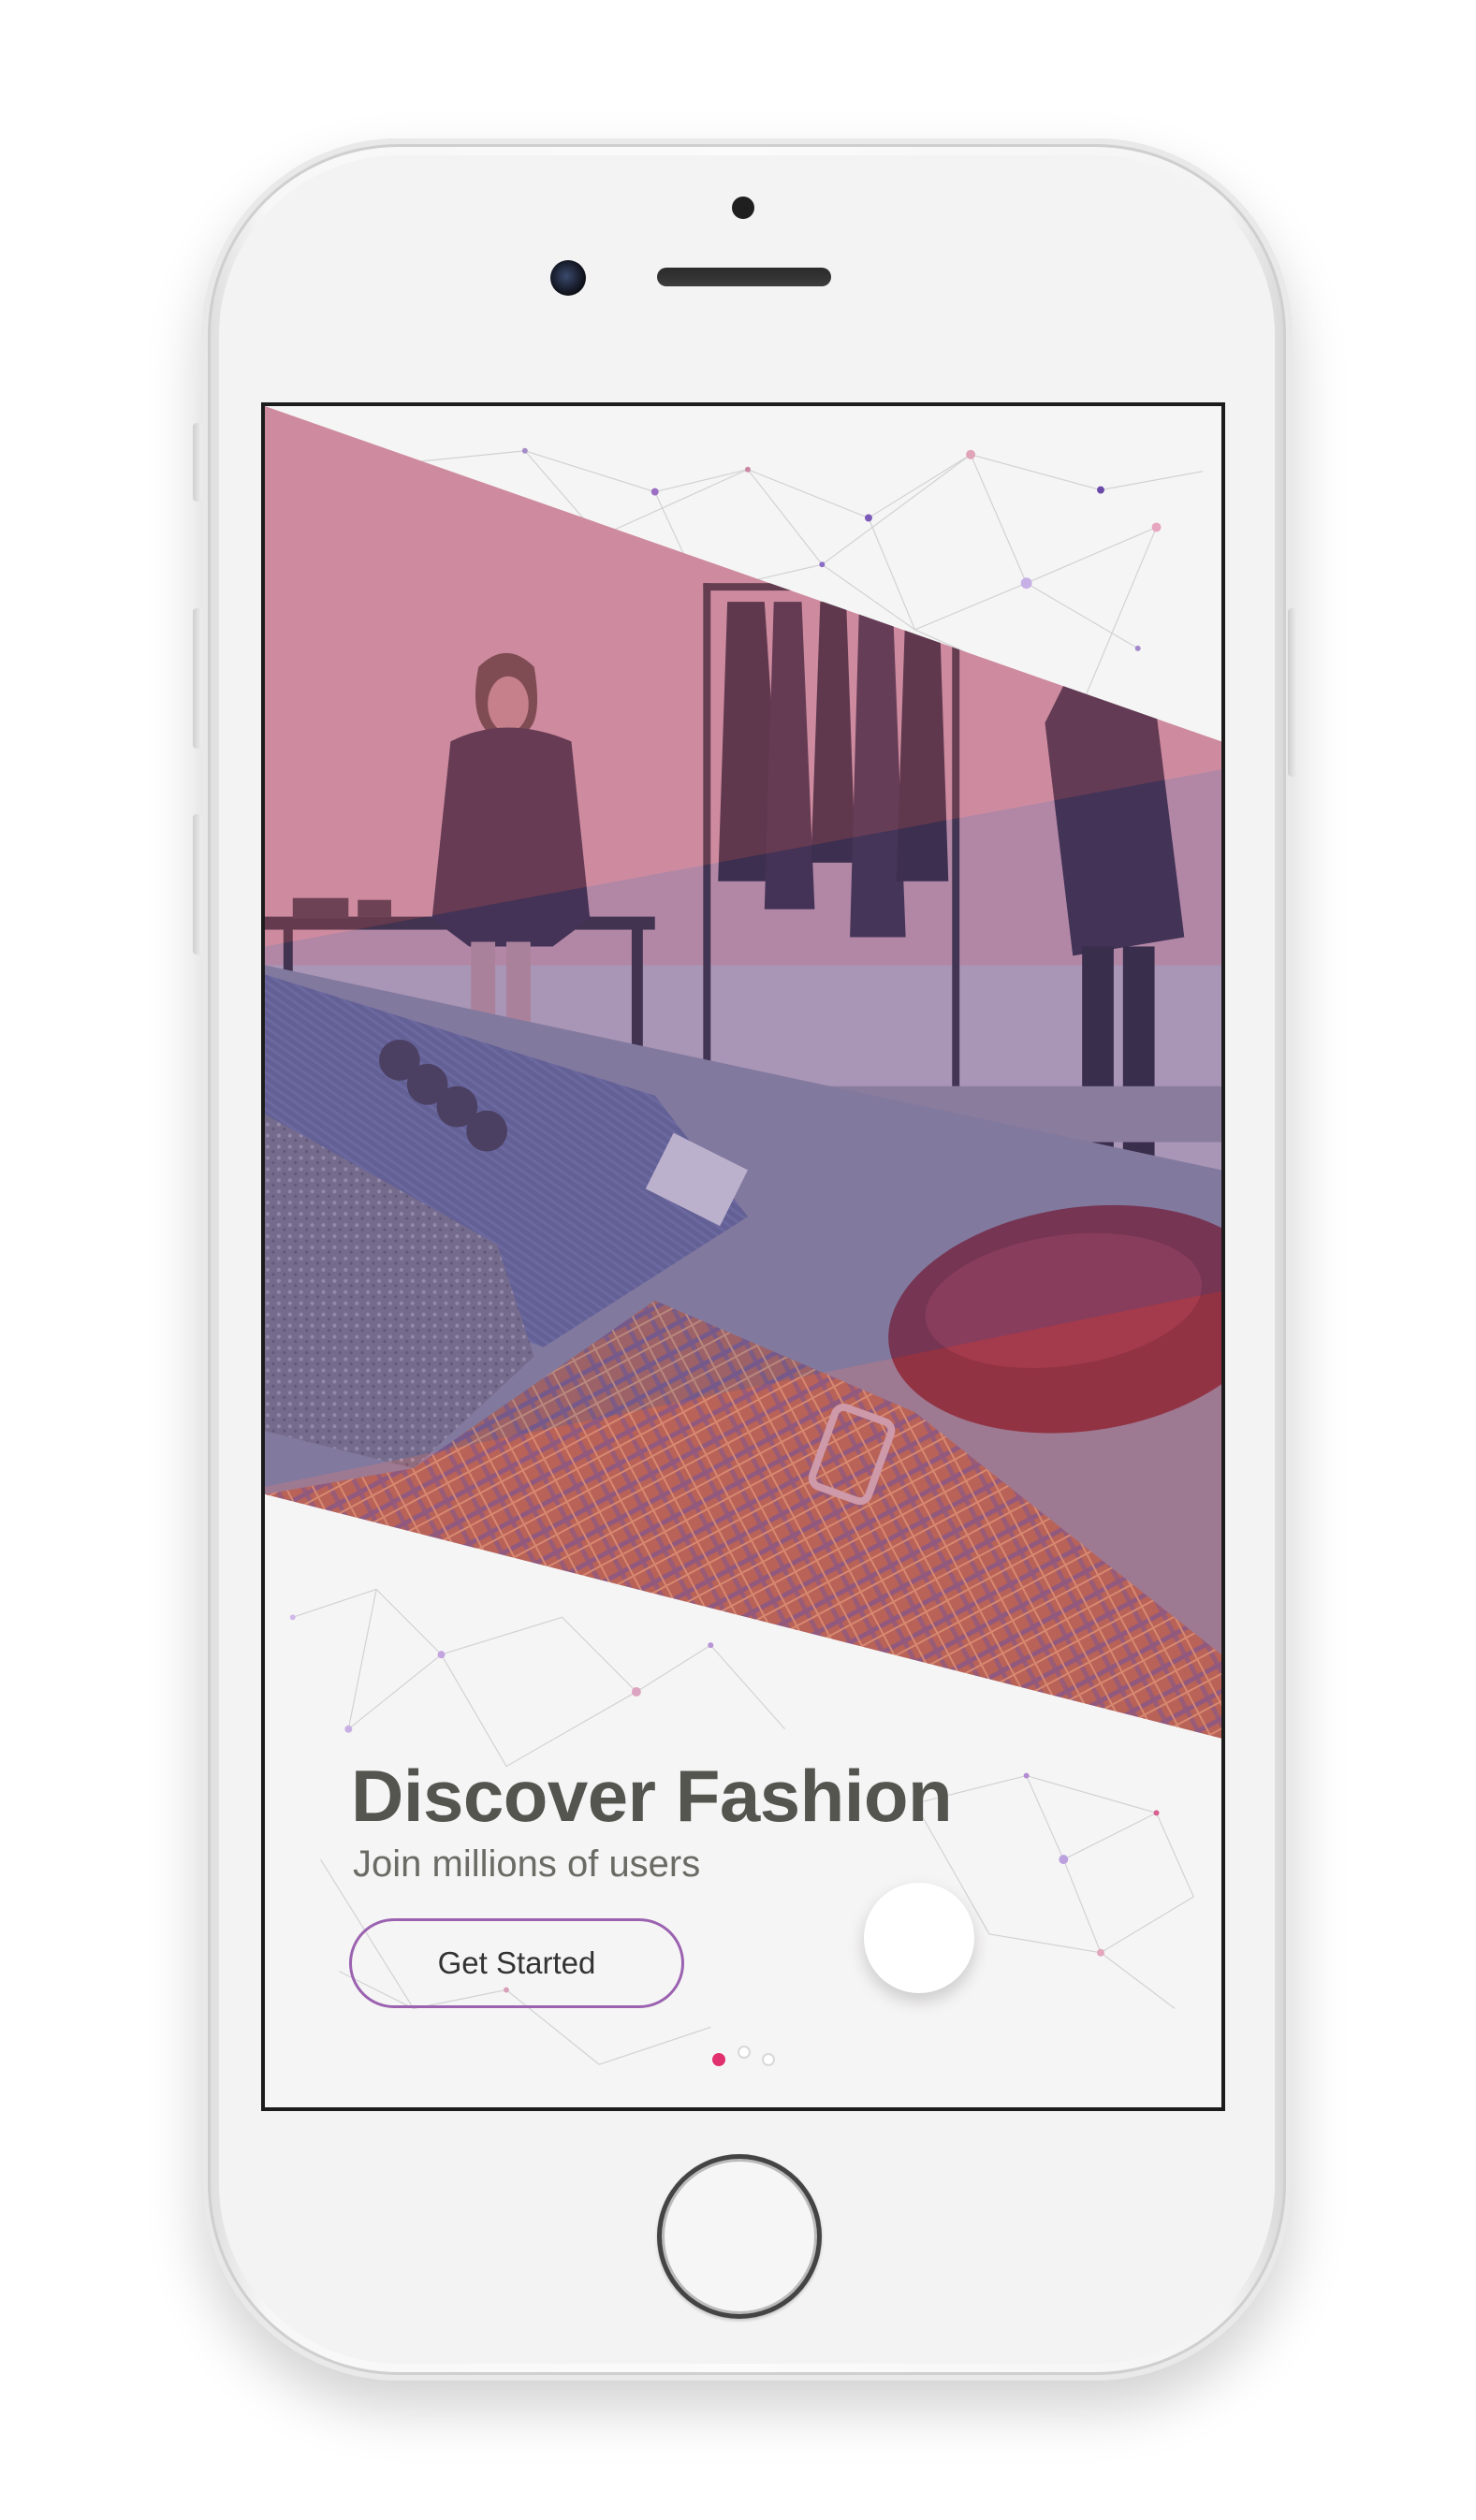  I want to click on onboarding-title: Discover Fashion, so click(652, 1796).